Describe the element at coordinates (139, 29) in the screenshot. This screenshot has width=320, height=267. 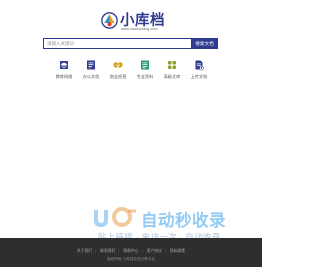
I see `logo-url: www.xiaokudang.com` at that location.